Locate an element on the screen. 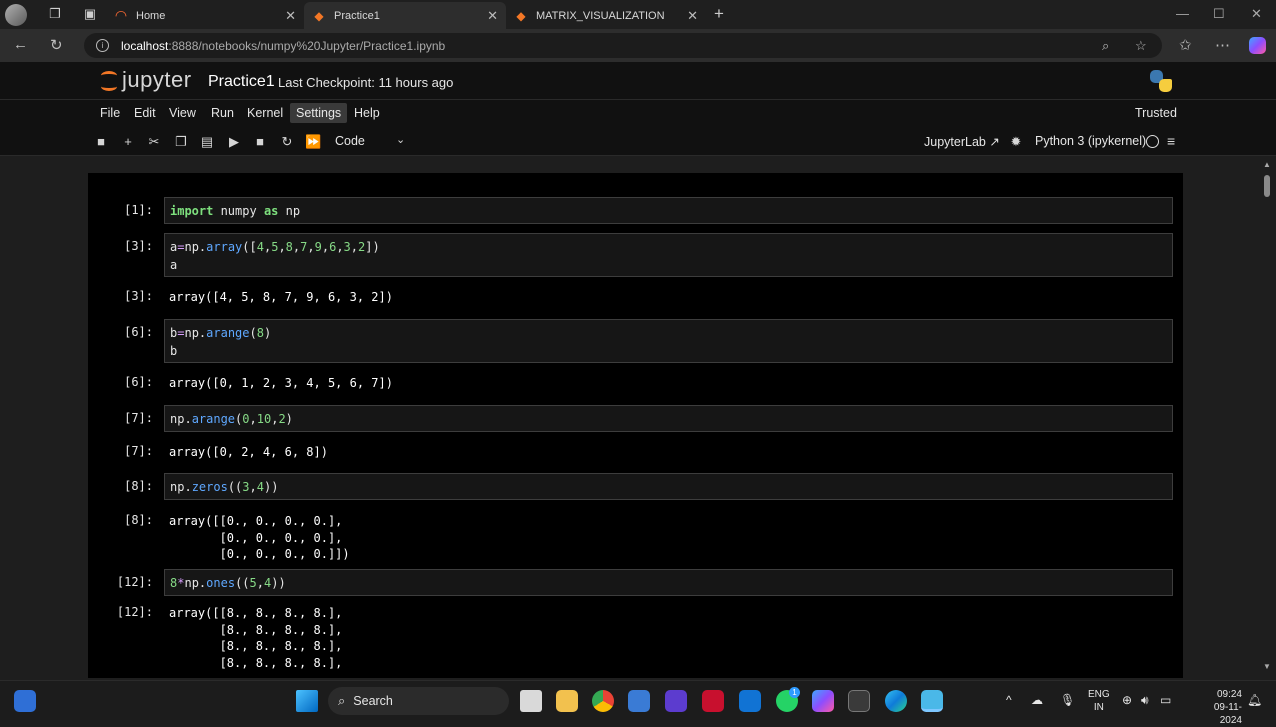  show-hidden-icons-icon: ^ is located at coordinates (1009, 700).